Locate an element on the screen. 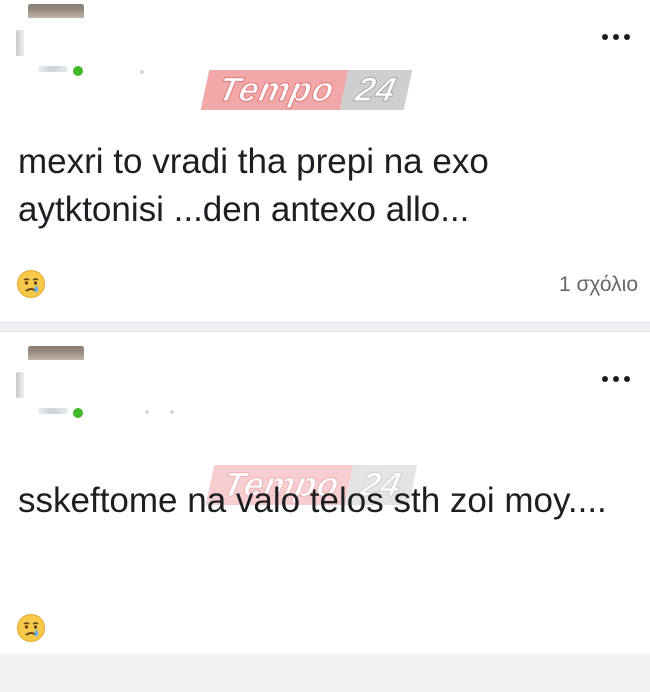 The width and height of the screenshot is (650, 692). watermark-number: 24 is located at coordinates (376, 90).